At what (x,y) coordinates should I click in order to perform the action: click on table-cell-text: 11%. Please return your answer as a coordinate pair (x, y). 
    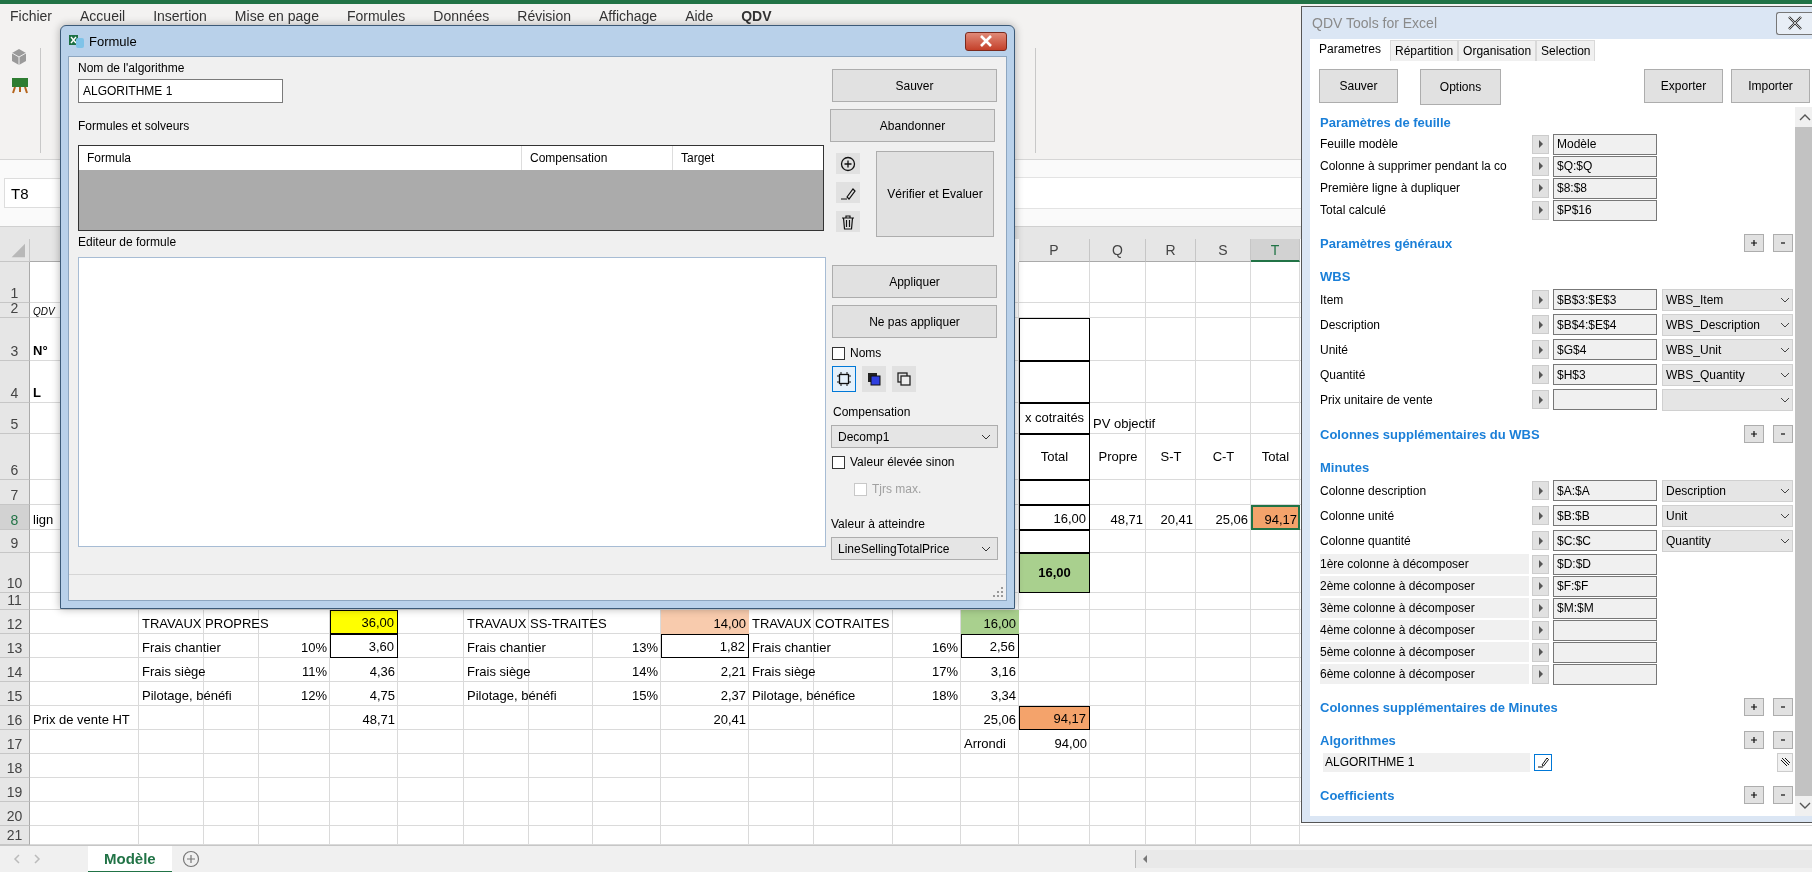
    Looking at the image, I should click on (314, 671).